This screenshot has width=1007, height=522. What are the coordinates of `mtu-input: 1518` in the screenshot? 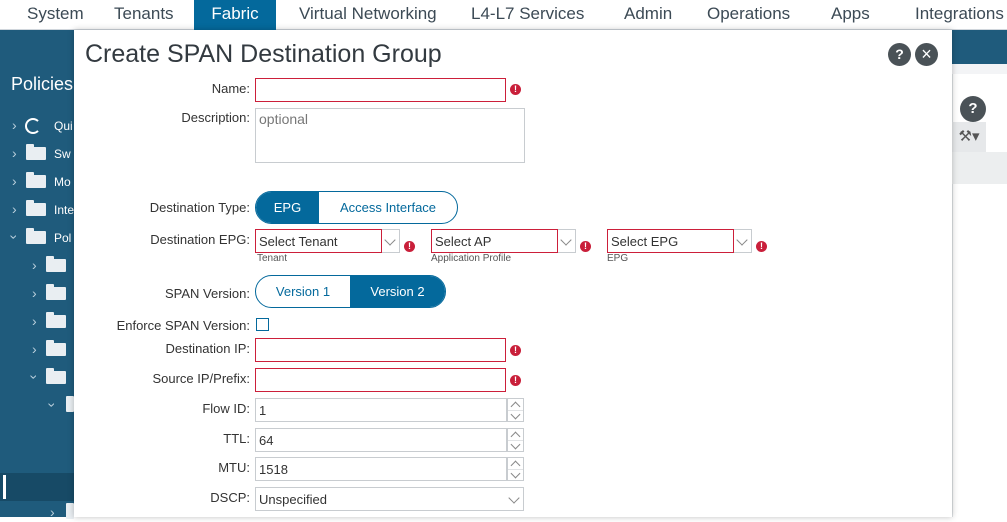 It's located at (381, 469).